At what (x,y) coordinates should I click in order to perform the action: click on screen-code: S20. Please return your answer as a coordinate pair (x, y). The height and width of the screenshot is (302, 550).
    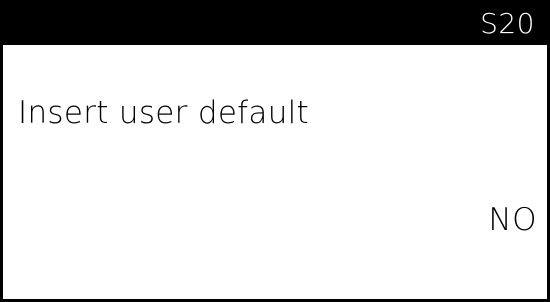
    Looking at the image, I should click on (507, 23).